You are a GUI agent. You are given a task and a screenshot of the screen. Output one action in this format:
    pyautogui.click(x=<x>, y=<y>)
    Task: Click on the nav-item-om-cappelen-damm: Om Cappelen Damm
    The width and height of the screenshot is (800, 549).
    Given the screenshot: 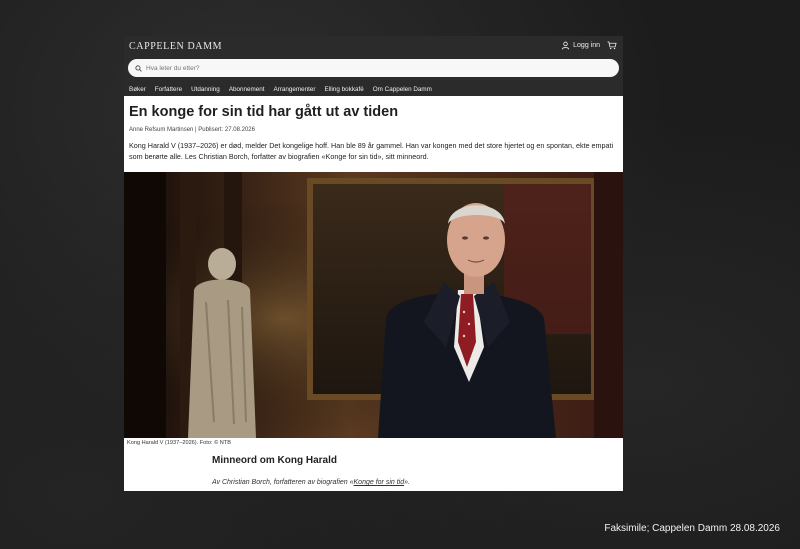 What is the action you would take?
    pyautogui.click(x=402, y=89)
    